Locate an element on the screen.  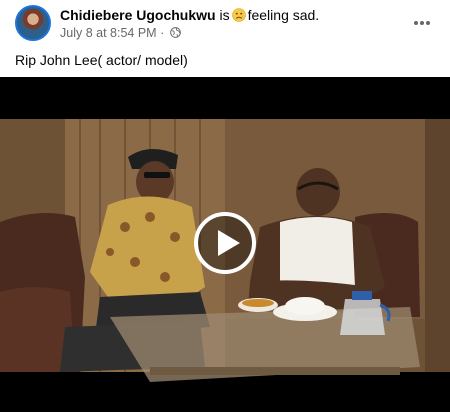
author-name: Chidiebere Ugochukwu is located at coordinates (138, 15).